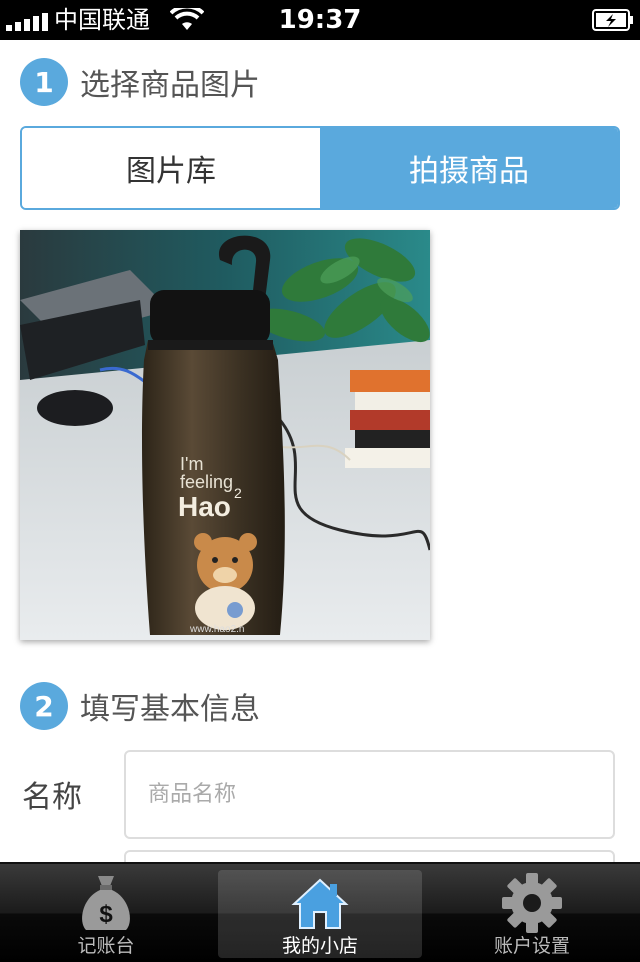  I want to click on bottle-text-sup: 2, so click(238, 493).